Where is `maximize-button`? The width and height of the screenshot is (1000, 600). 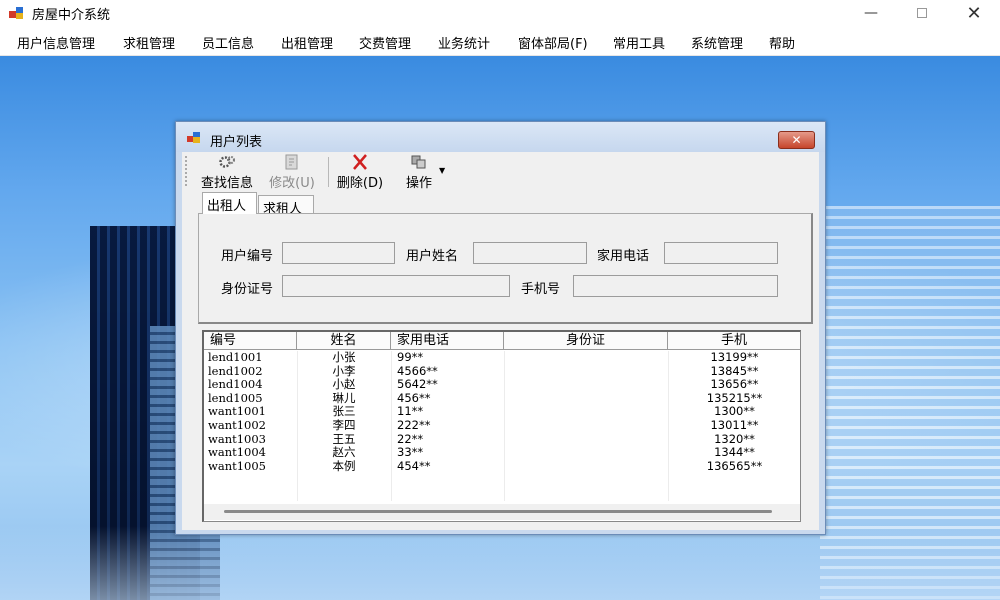
maximize-button is located at coordinates (922, 13).